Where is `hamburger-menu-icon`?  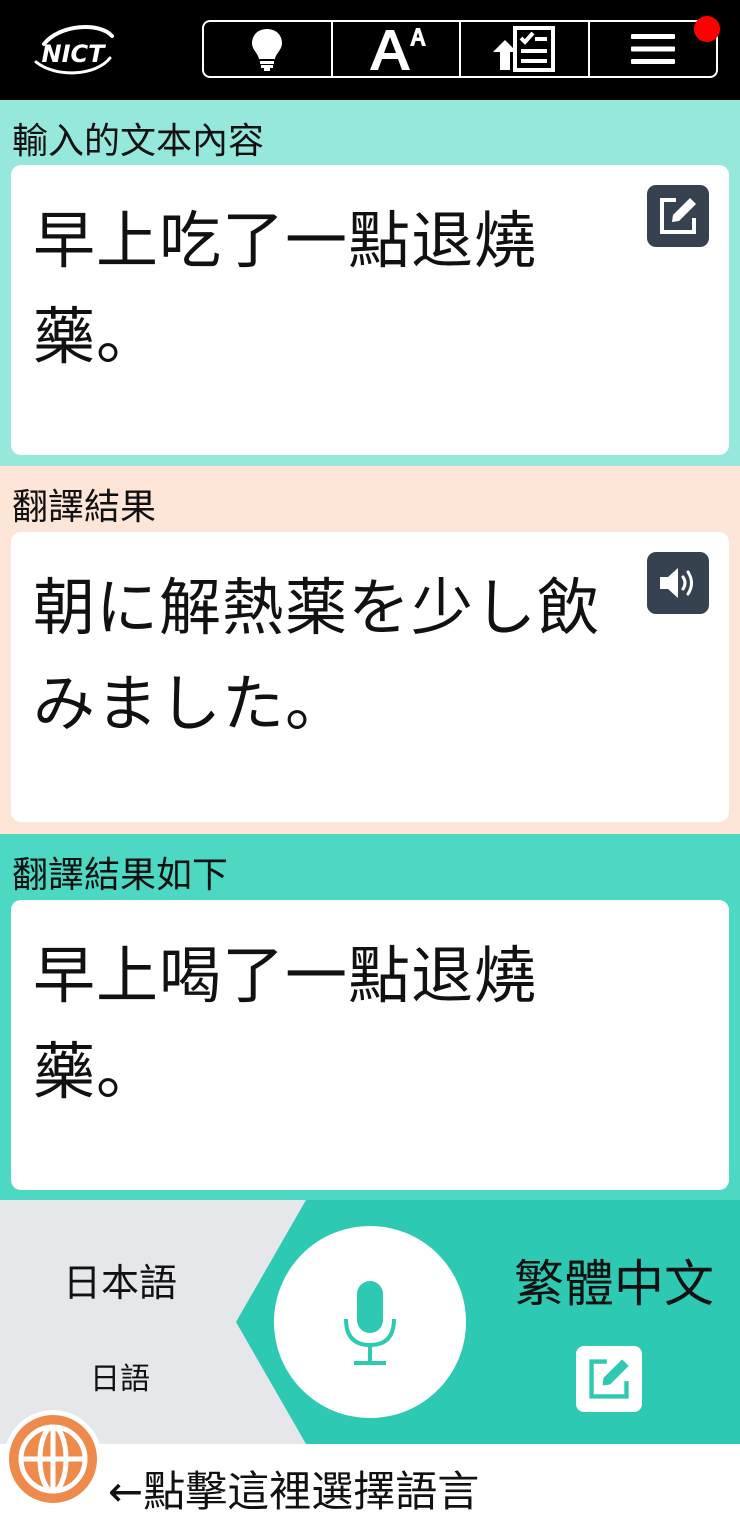
hamburger-menu-icon is located at coordinates (652, 49).